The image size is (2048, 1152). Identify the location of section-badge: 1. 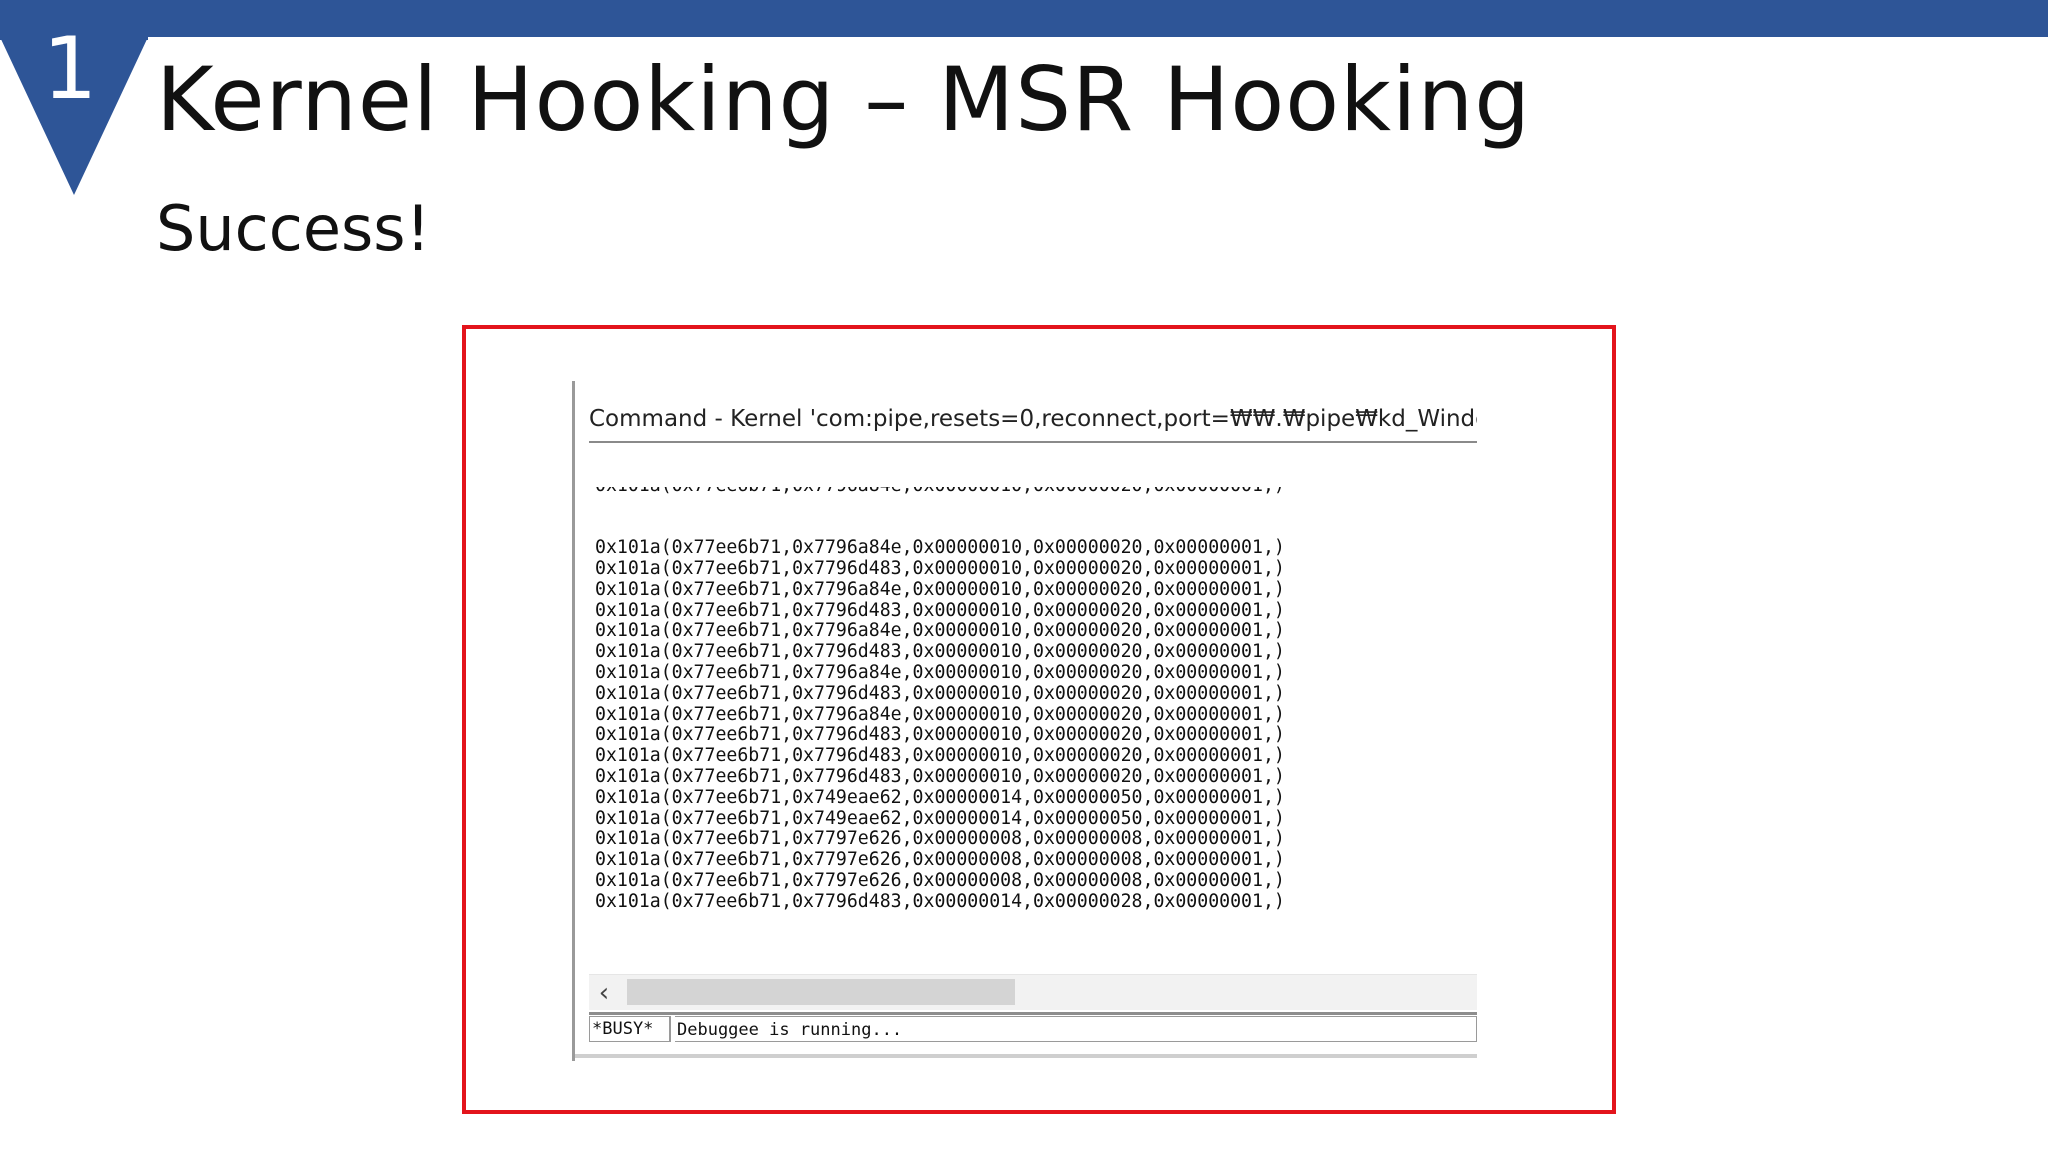
(74, 97).